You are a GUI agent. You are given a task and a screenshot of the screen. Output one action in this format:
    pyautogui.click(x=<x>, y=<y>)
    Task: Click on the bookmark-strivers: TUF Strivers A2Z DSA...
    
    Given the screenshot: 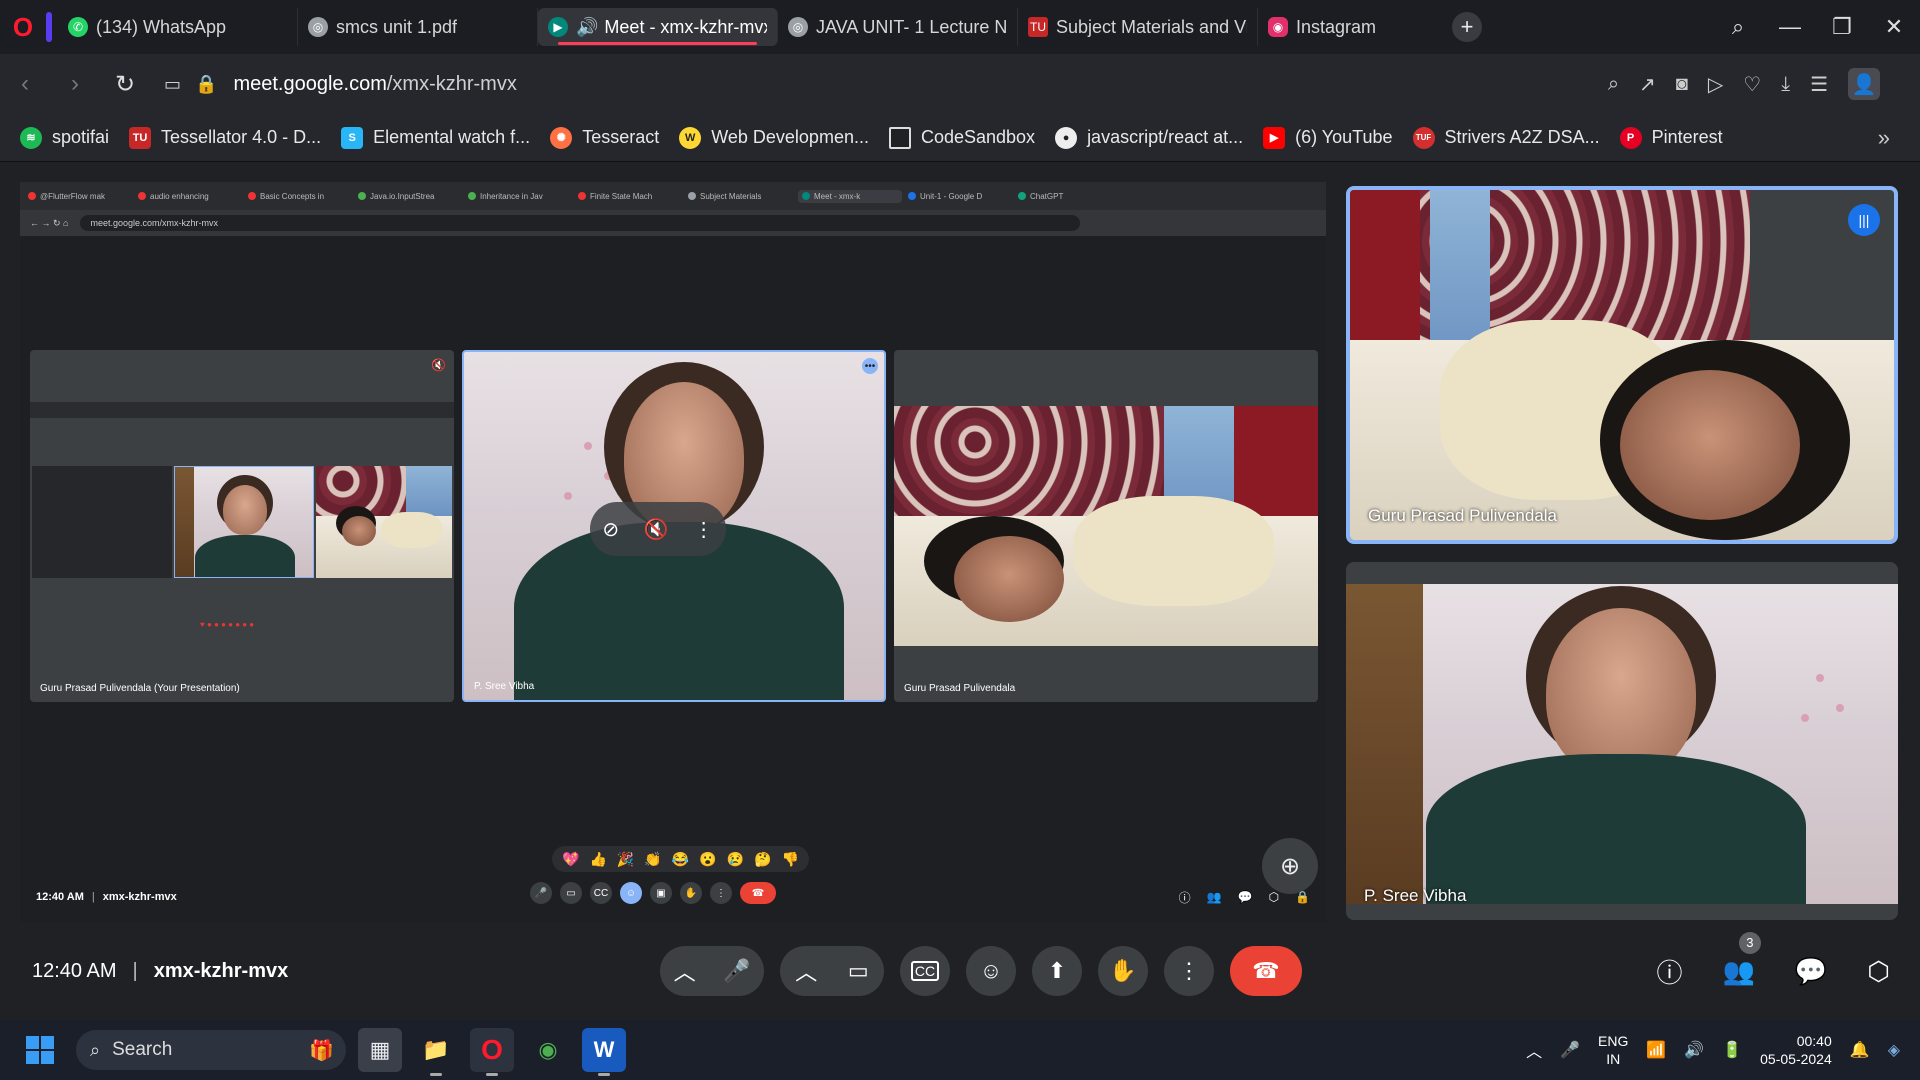 What is the action you would take?
    pyautogui.click(x=1506, y=137)
    